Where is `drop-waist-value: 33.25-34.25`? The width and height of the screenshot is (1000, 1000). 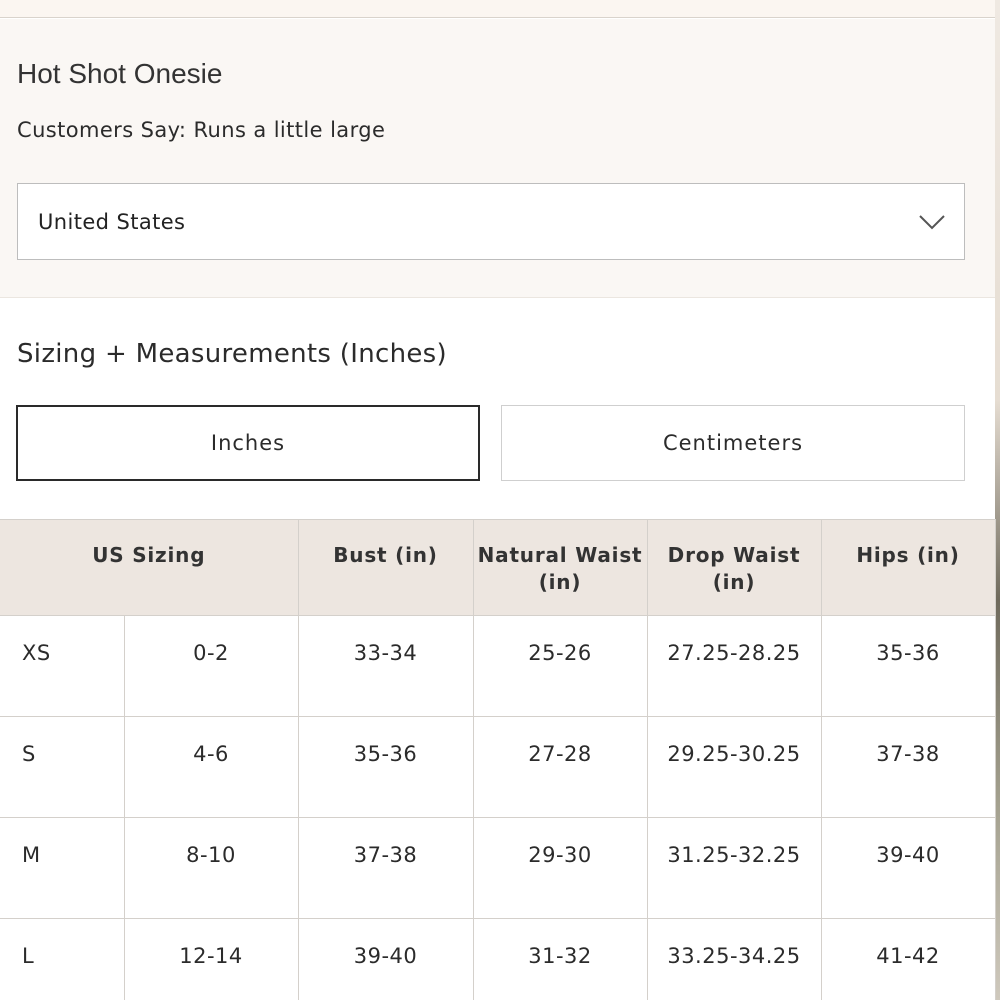
drop-waist-value: 33.25-34.25 is located at coordinates (734, 959).